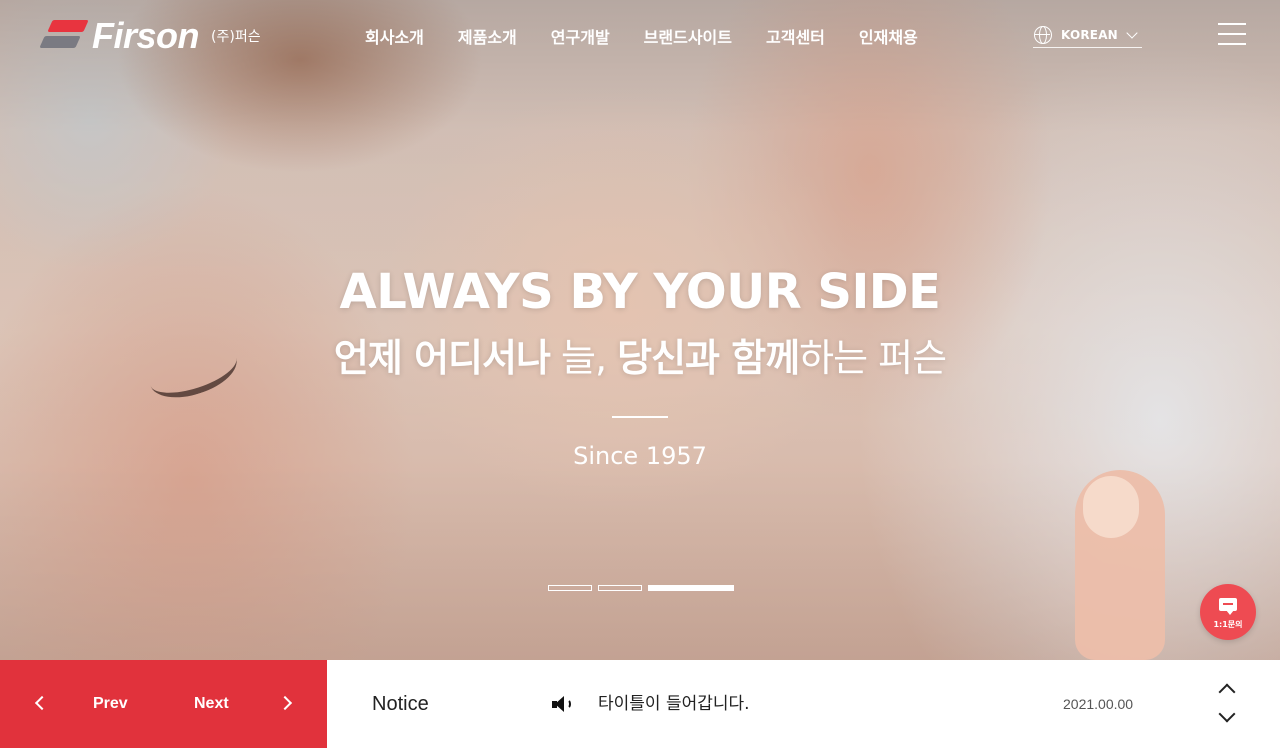 The image size is (1280, 748). I want to click on slide-pagination, so click(641, 588).